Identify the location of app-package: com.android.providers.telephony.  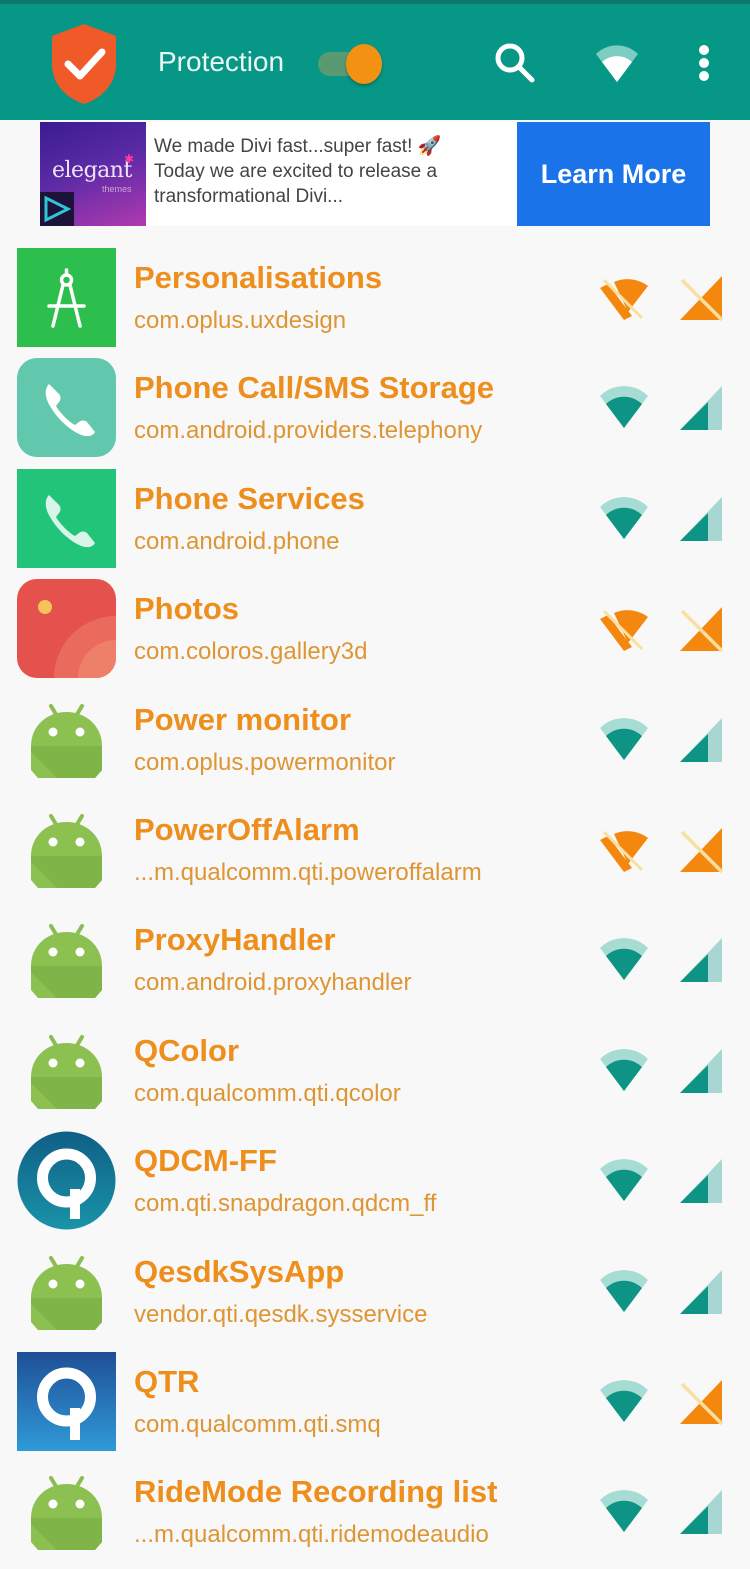
(308, 431).